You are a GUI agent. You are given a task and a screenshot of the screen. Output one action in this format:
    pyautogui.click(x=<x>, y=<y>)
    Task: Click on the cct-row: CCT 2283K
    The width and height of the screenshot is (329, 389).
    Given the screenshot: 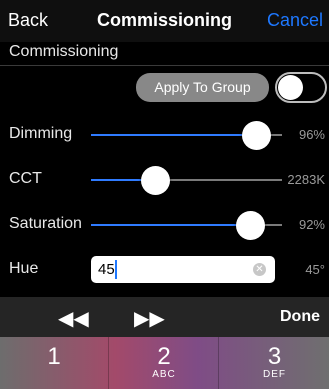 What is the action you would take?
    pyautogui.click(x=164, y=180)
    